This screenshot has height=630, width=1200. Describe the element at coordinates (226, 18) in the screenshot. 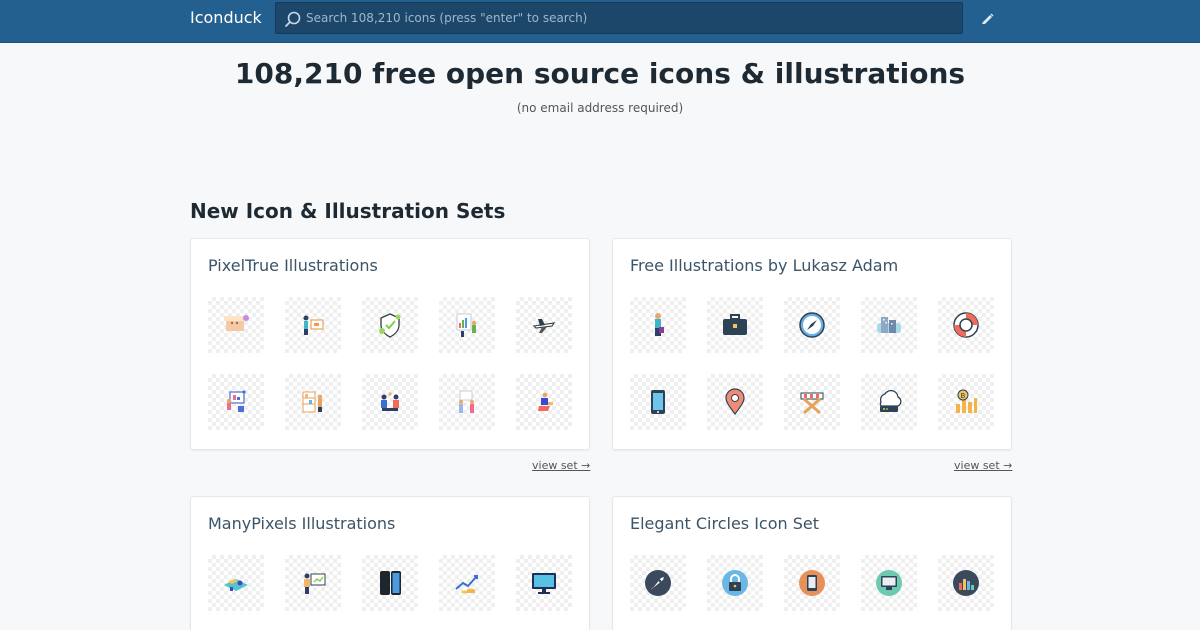

I see `brand-logo: Iconduck` at that location.